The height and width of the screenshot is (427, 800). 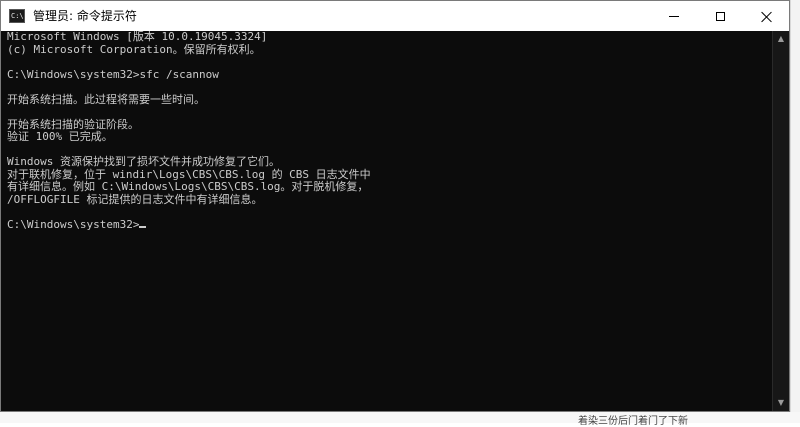 What do you see at coordinates (633, 421) in the screenshot?
I see `background-text: 着染三份后门着门了下新` at bounding box center [633, 421].